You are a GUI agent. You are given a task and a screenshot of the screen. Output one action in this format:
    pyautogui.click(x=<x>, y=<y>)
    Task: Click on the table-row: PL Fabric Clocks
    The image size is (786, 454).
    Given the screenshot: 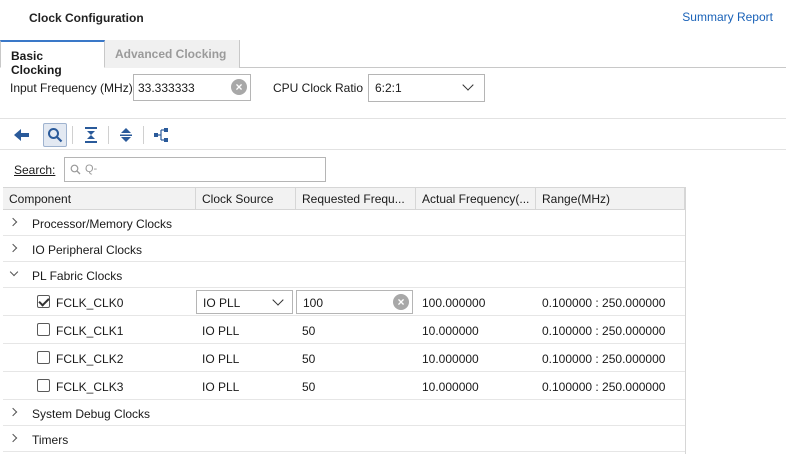 What is the action you would take?
    pyautogui.click(x=344, y=275)
    